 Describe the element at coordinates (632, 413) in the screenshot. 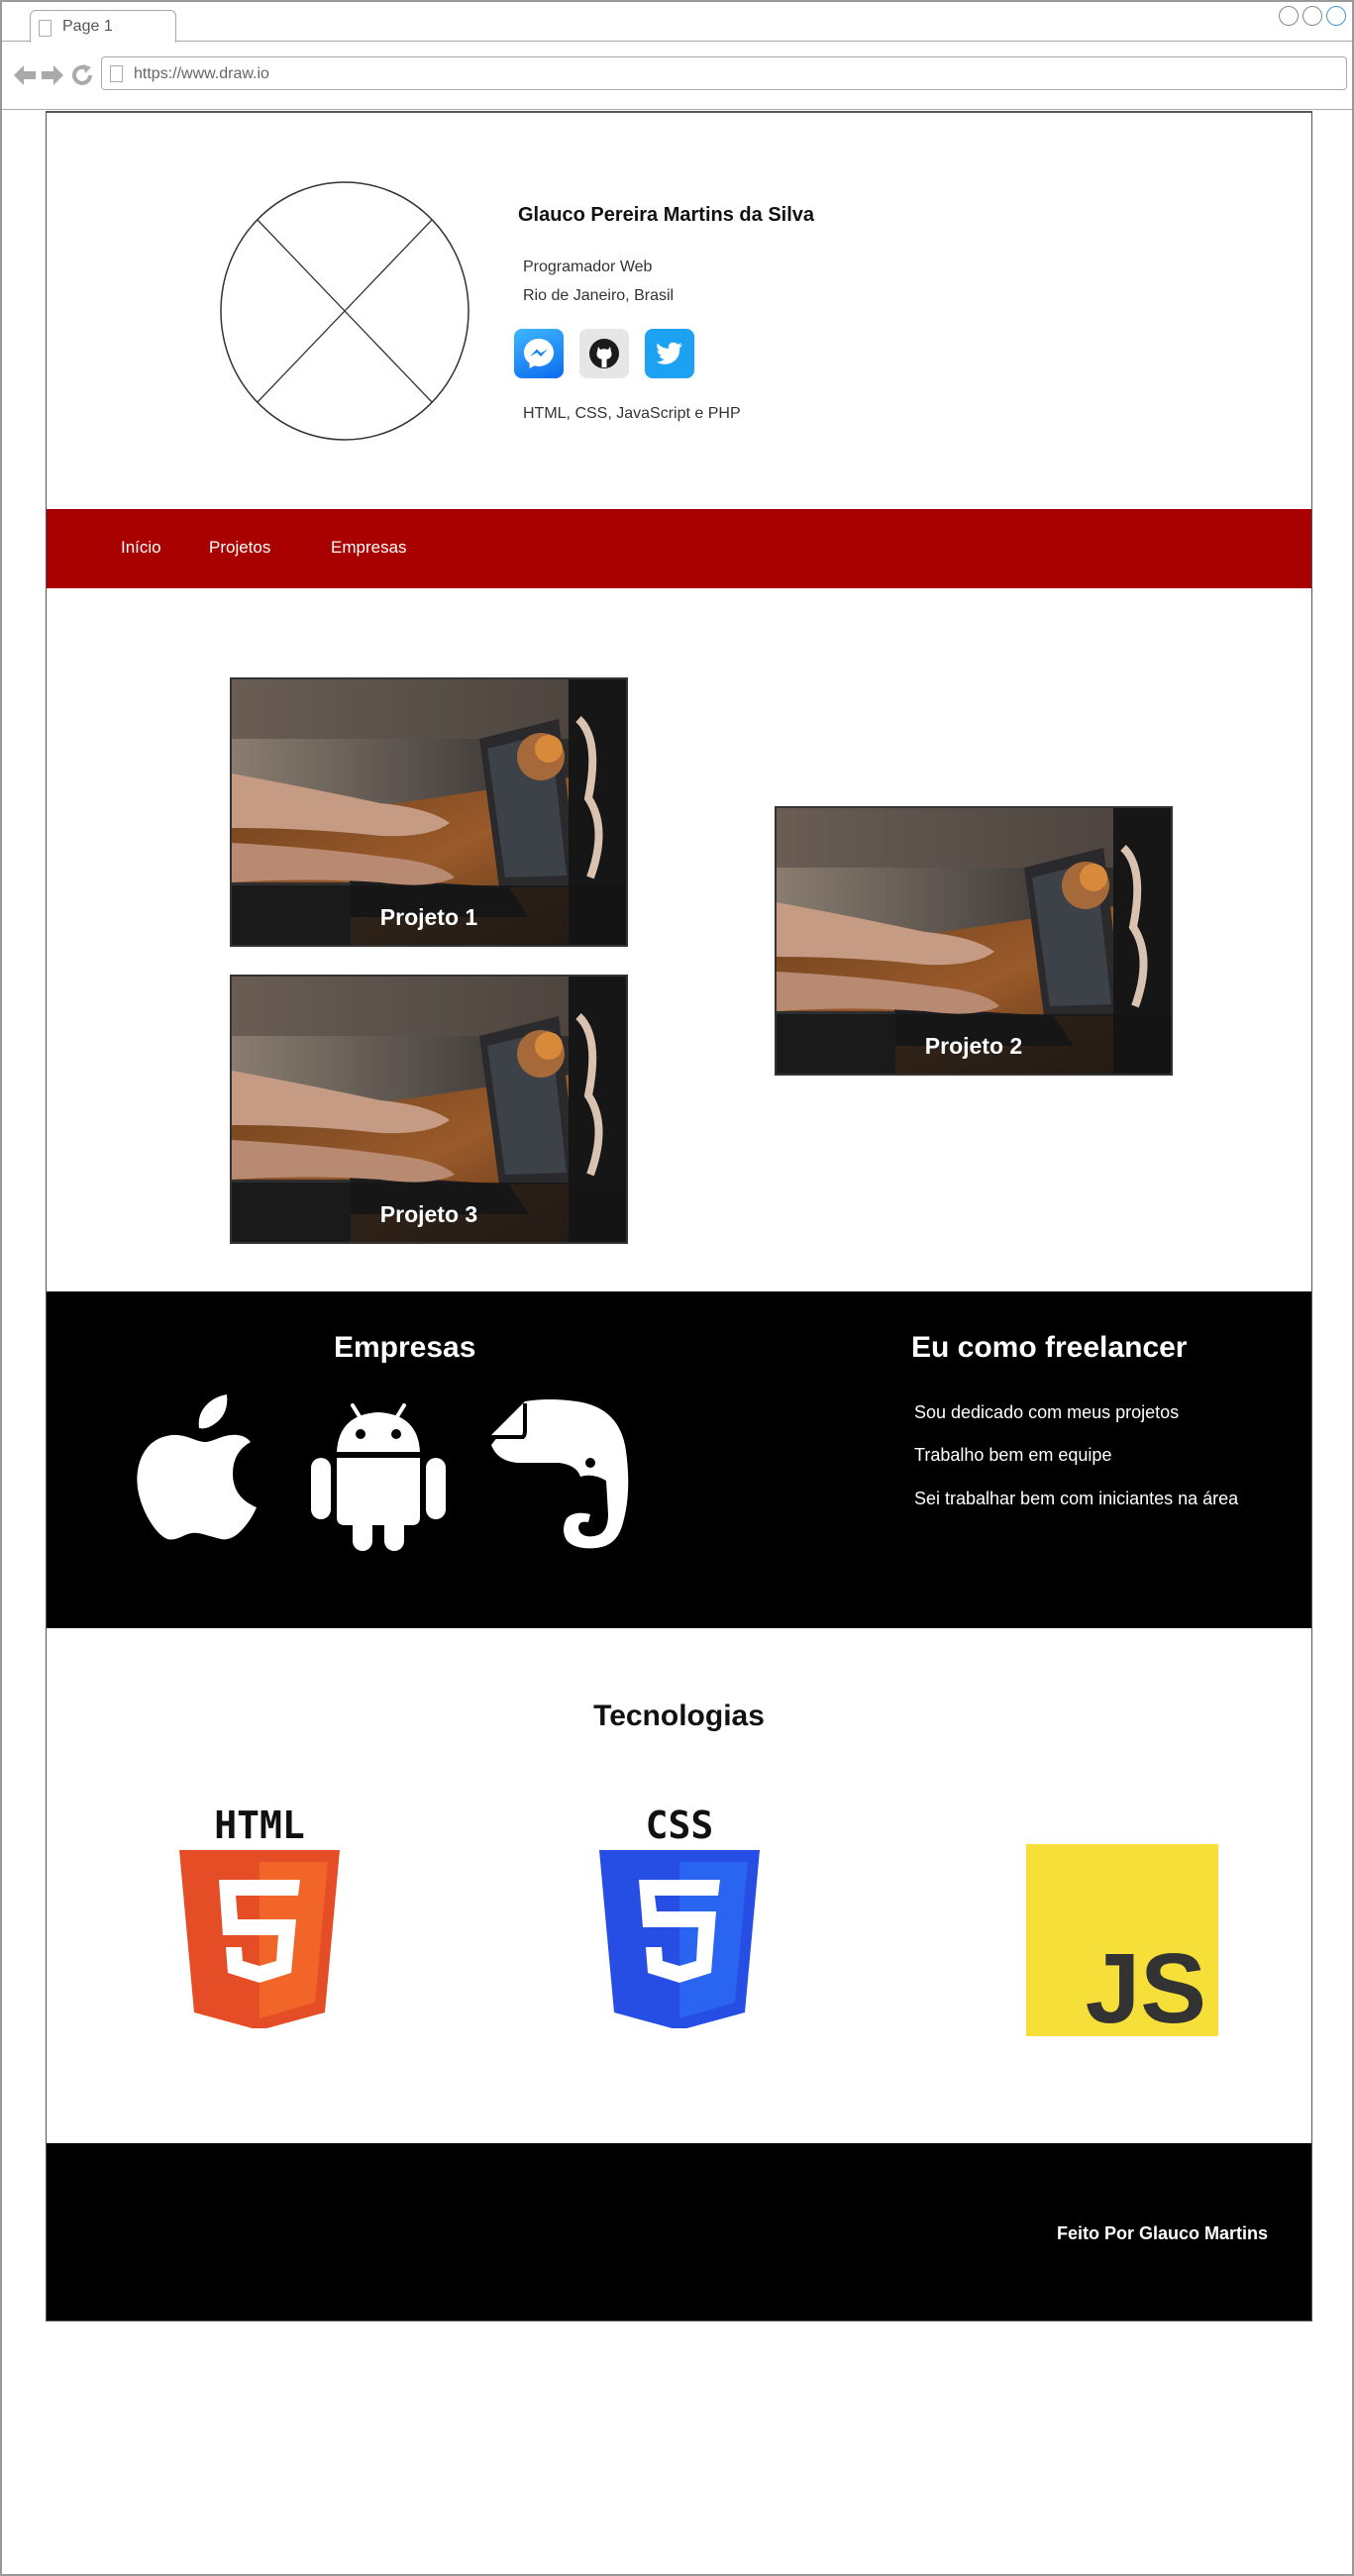

I see `profile-skills: HTML, CSS, JavaScript e PHP` at that location.